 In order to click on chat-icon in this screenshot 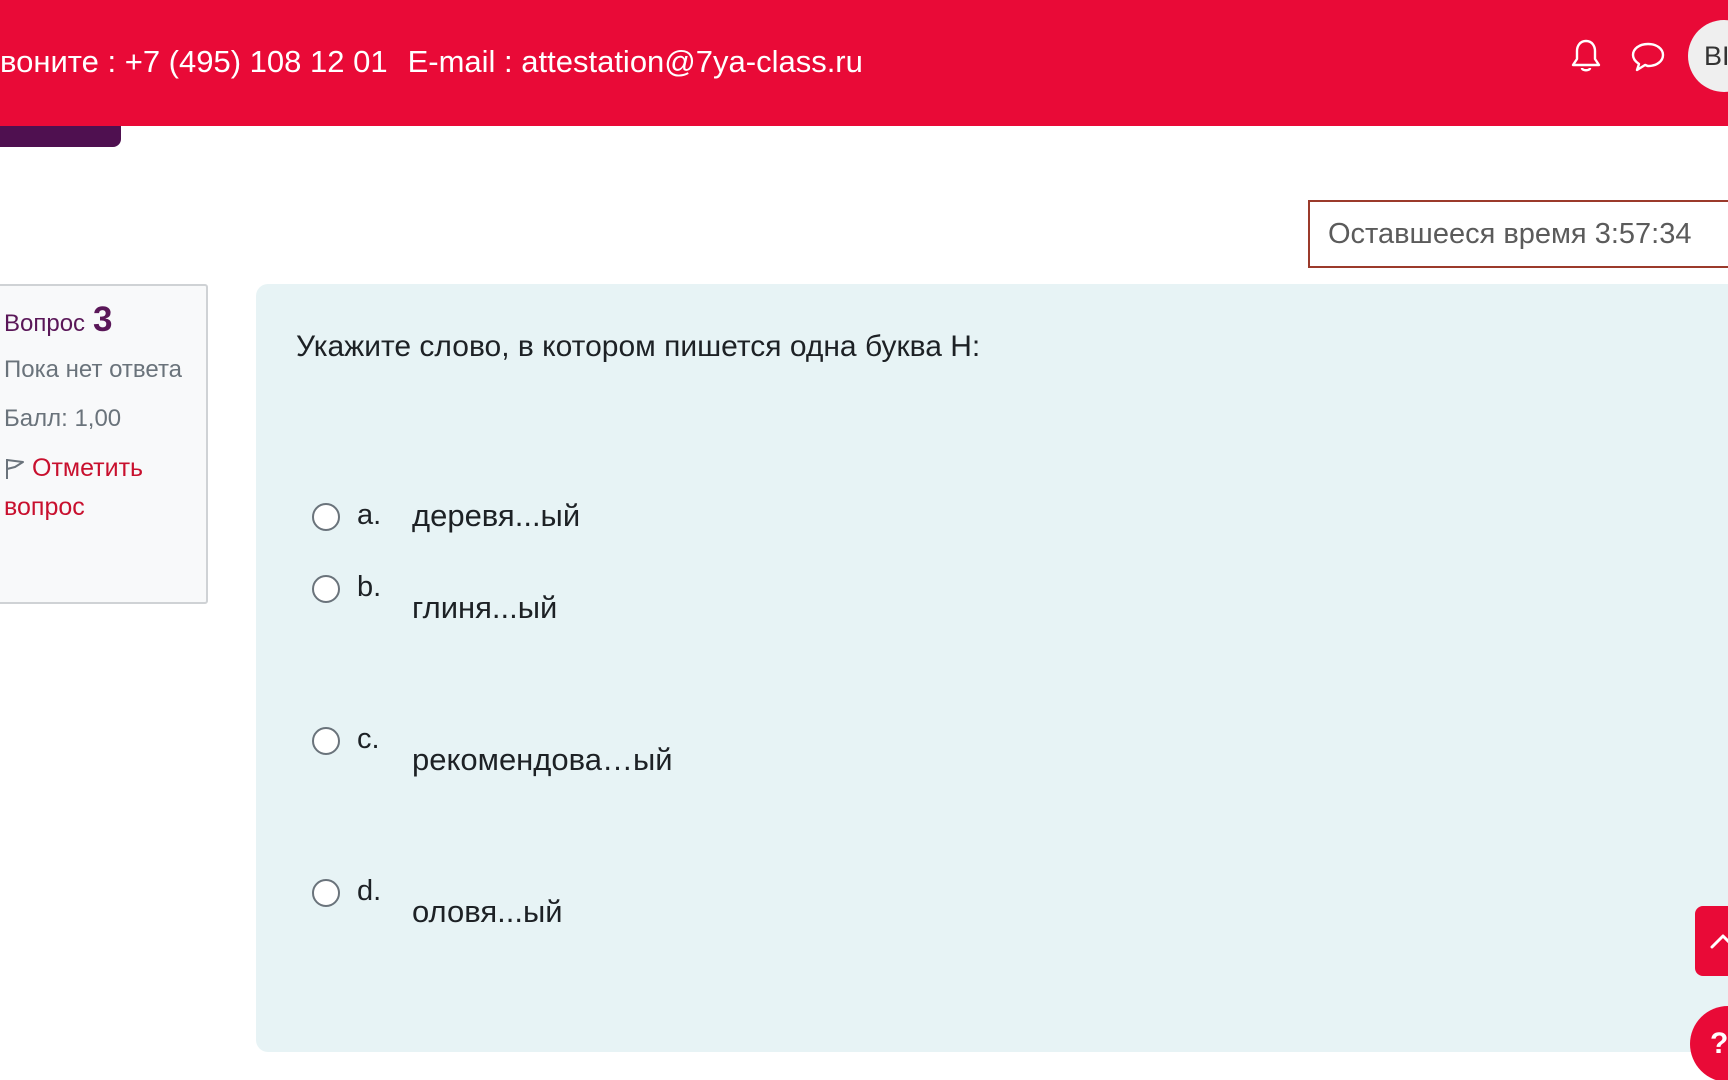, I will do `click(1648, 57)`.